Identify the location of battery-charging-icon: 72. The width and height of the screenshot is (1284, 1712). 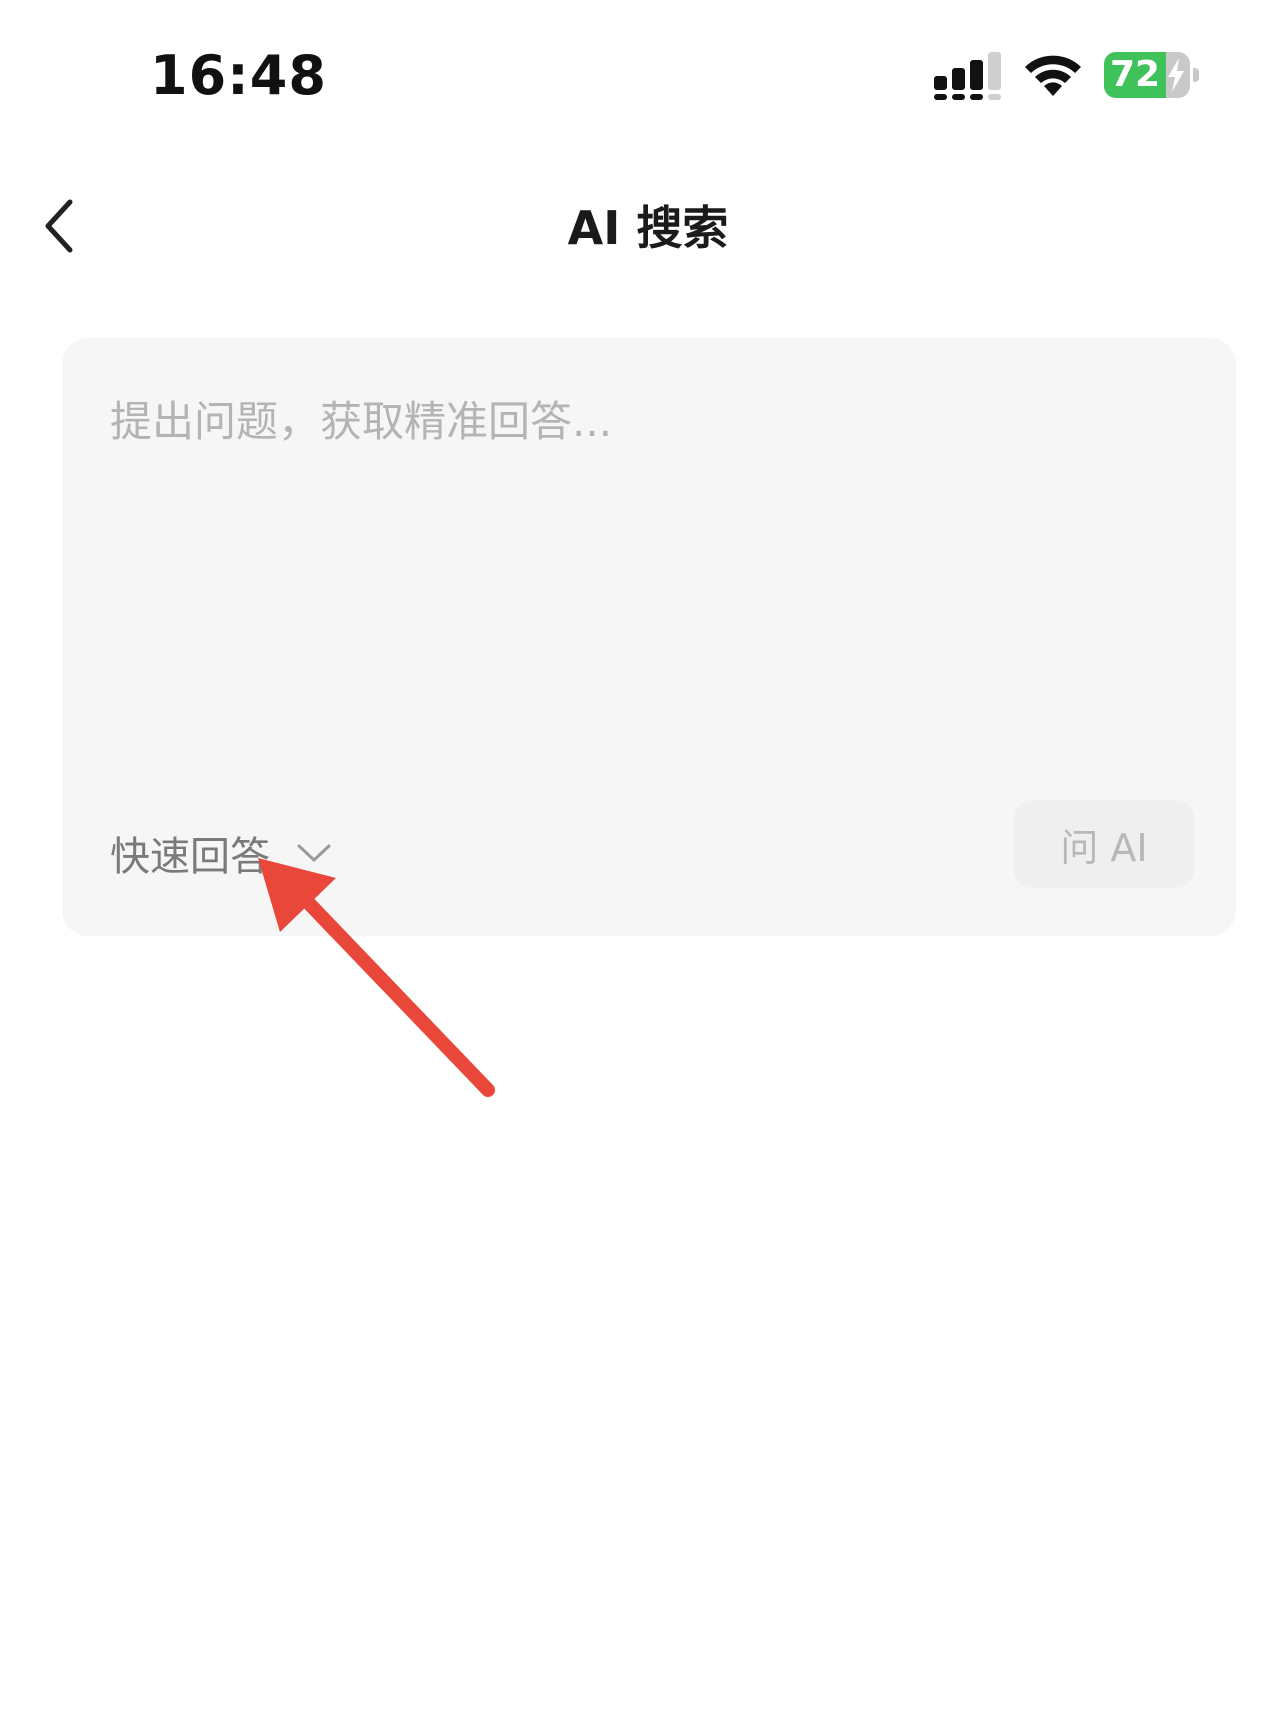
(1152, 76).